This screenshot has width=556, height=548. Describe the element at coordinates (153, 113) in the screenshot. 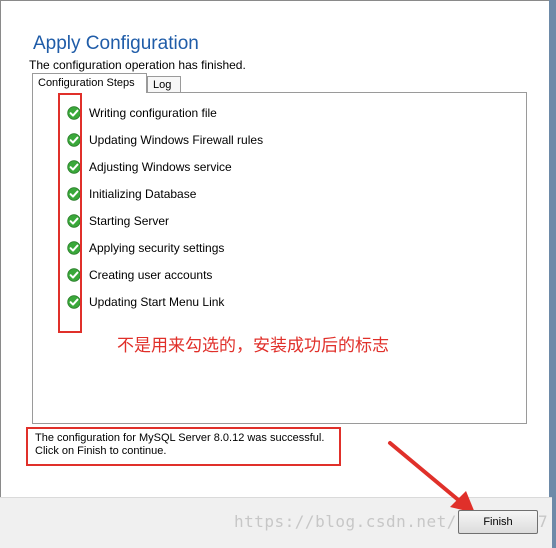

I see `step-label: Writing configuration file` at that location.